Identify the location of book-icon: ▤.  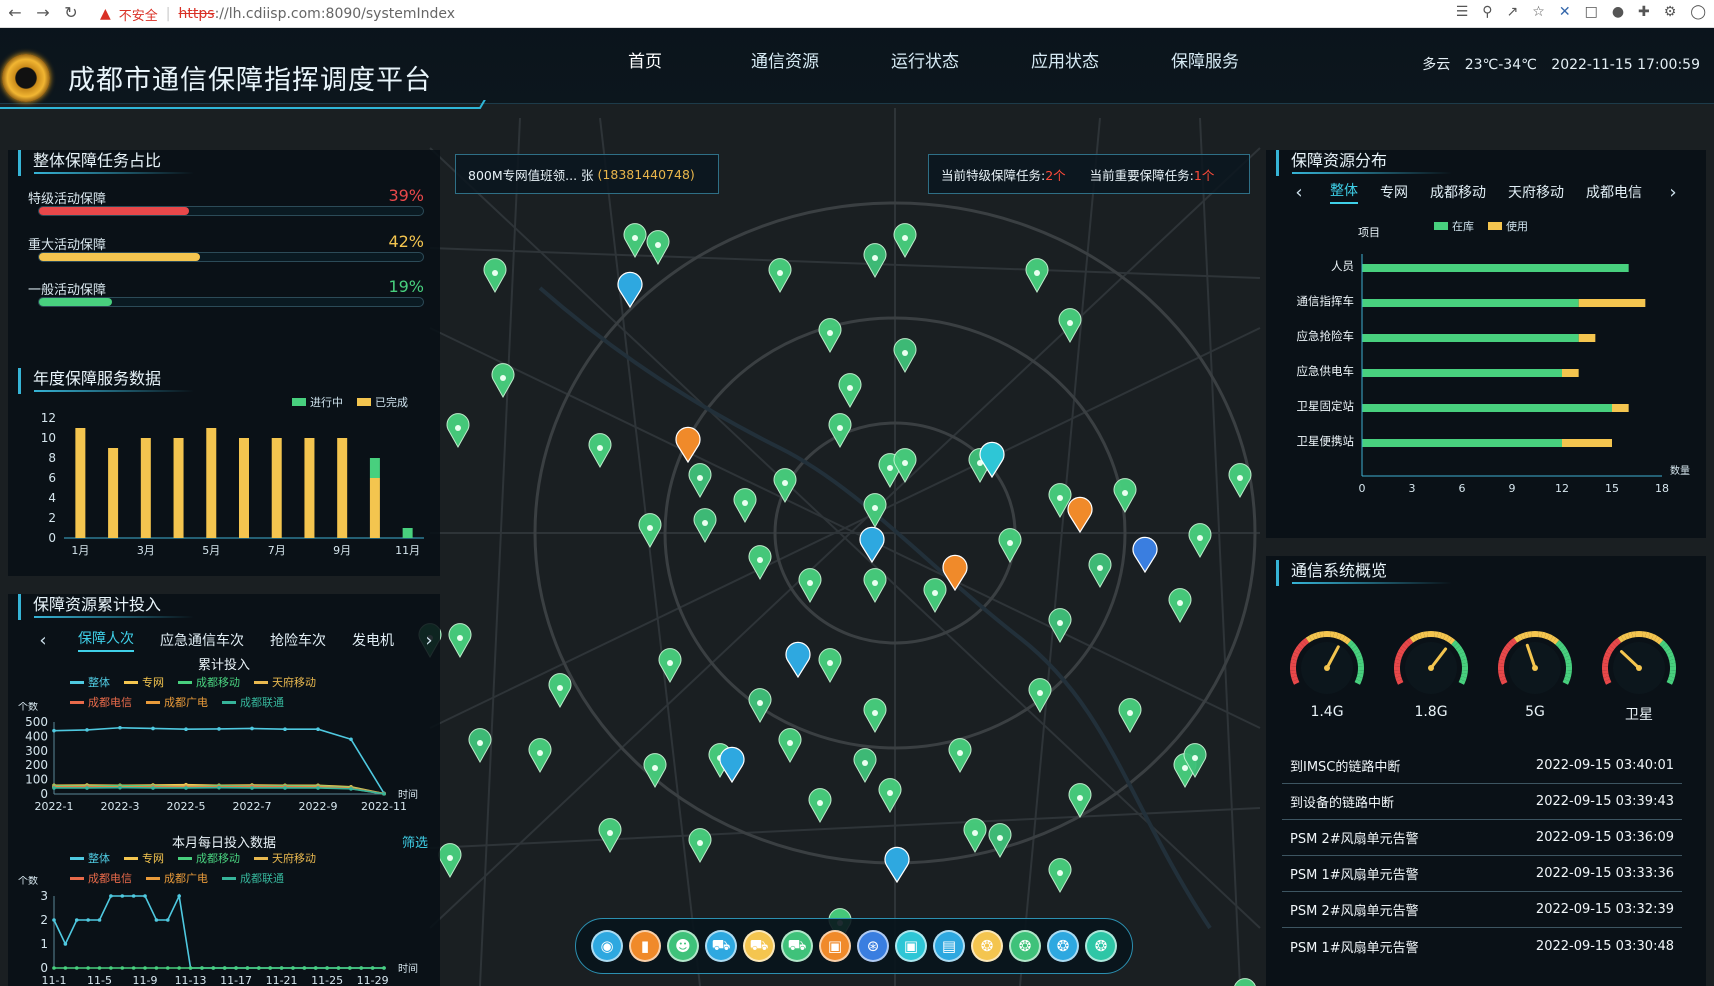
(949, 946).